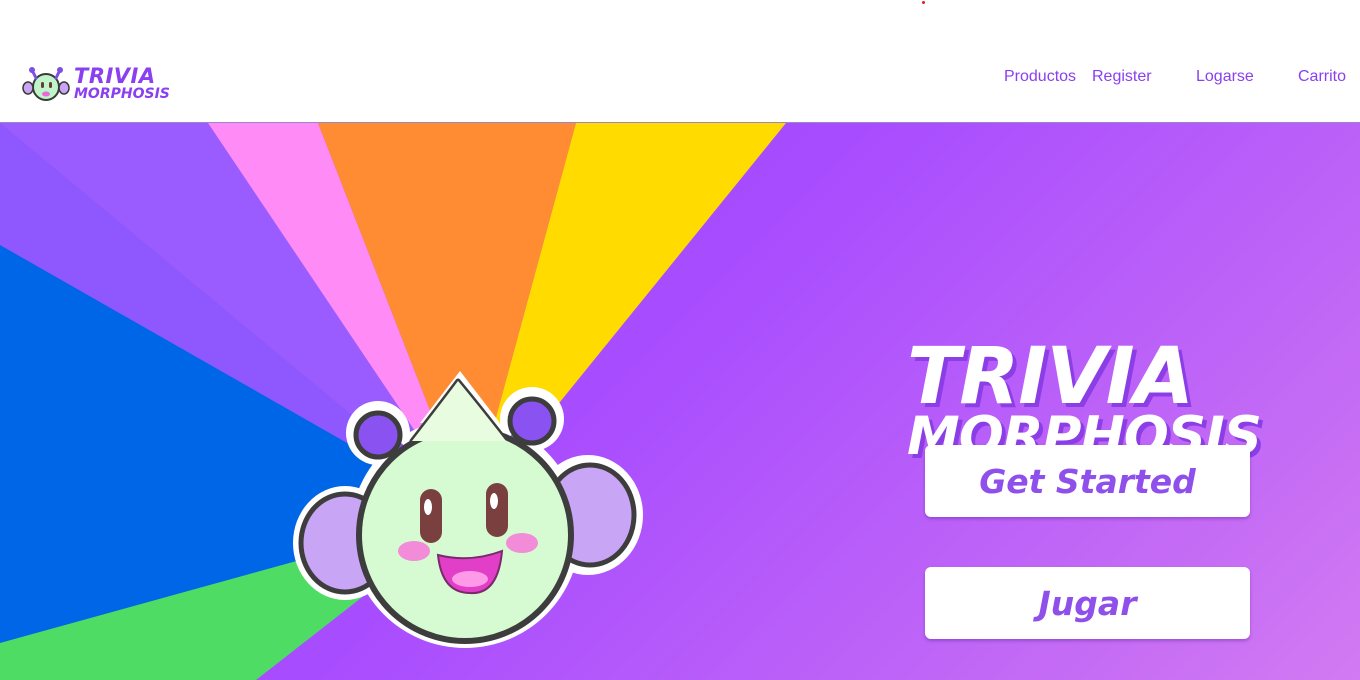 The image size is (1360, 680). I want to click on nav-link-carrito: Carrito, so click(1322, 77).